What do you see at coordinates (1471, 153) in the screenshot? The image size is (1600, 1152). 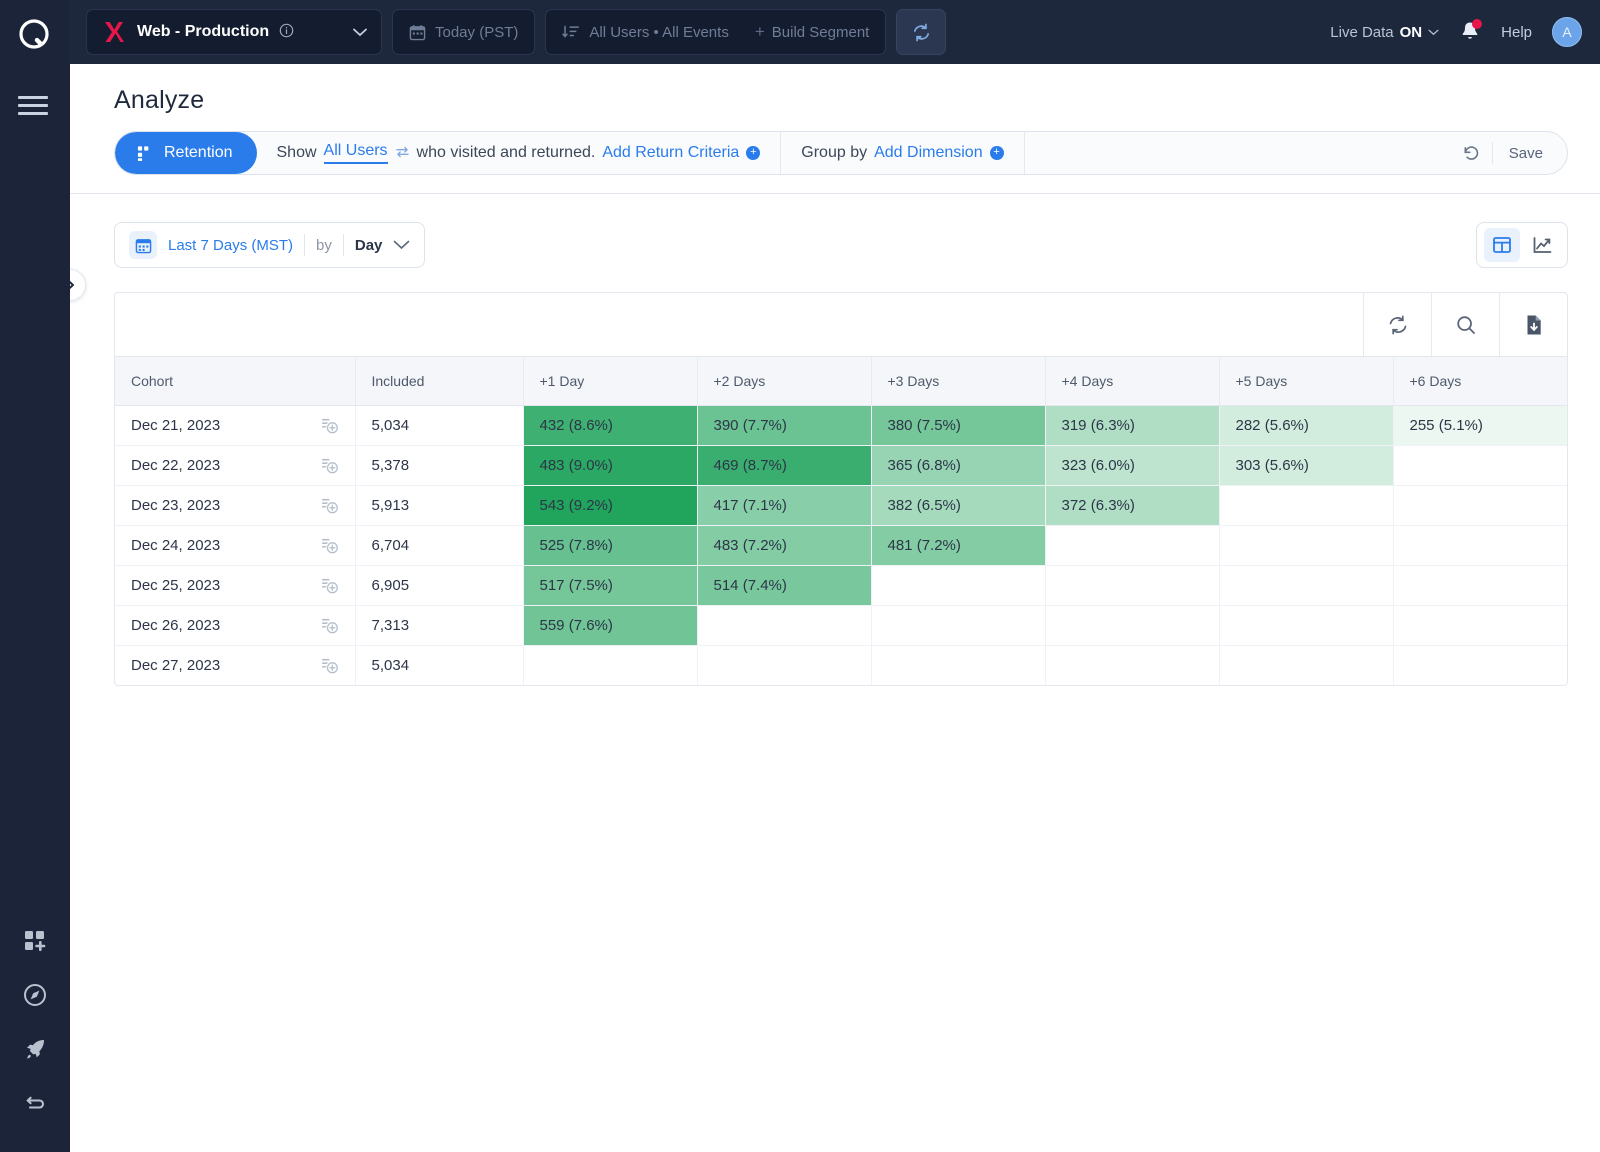 I see `undo-button` at bounding box center [1471, 153].